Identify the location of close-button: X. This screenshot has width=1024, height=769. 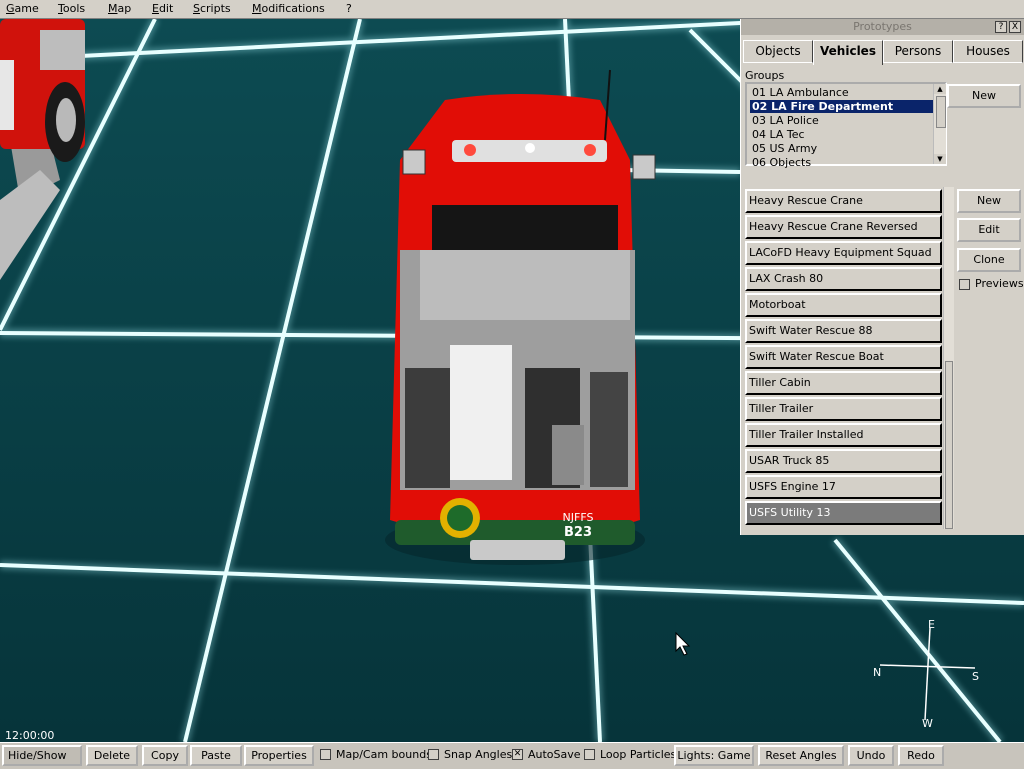
(1015, 27).